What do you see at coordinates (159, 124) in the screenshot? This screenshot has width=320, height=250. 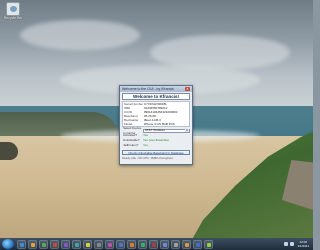 I see `info-value: iPhone 3 GS 8GB 3GS` at bounding box center [159, 124].